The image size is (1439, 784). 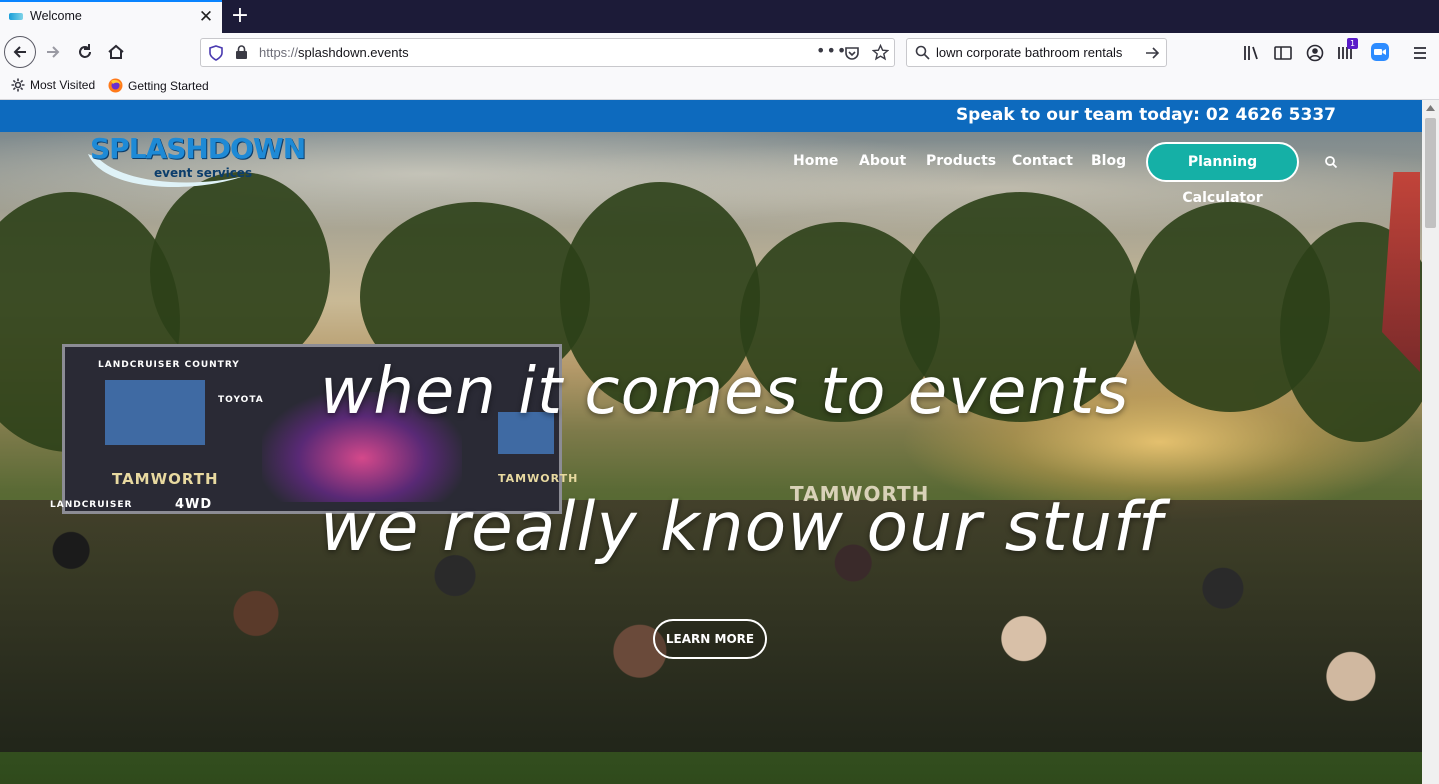 I want to click on back-button, so click(x=20, y=52).